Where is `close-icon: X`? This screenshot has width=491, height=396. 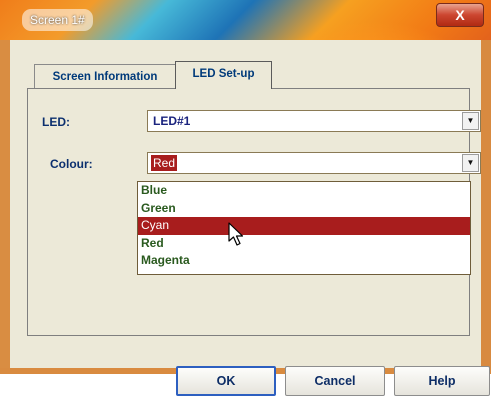
close-icon: X is located at coordinates (460, 15).